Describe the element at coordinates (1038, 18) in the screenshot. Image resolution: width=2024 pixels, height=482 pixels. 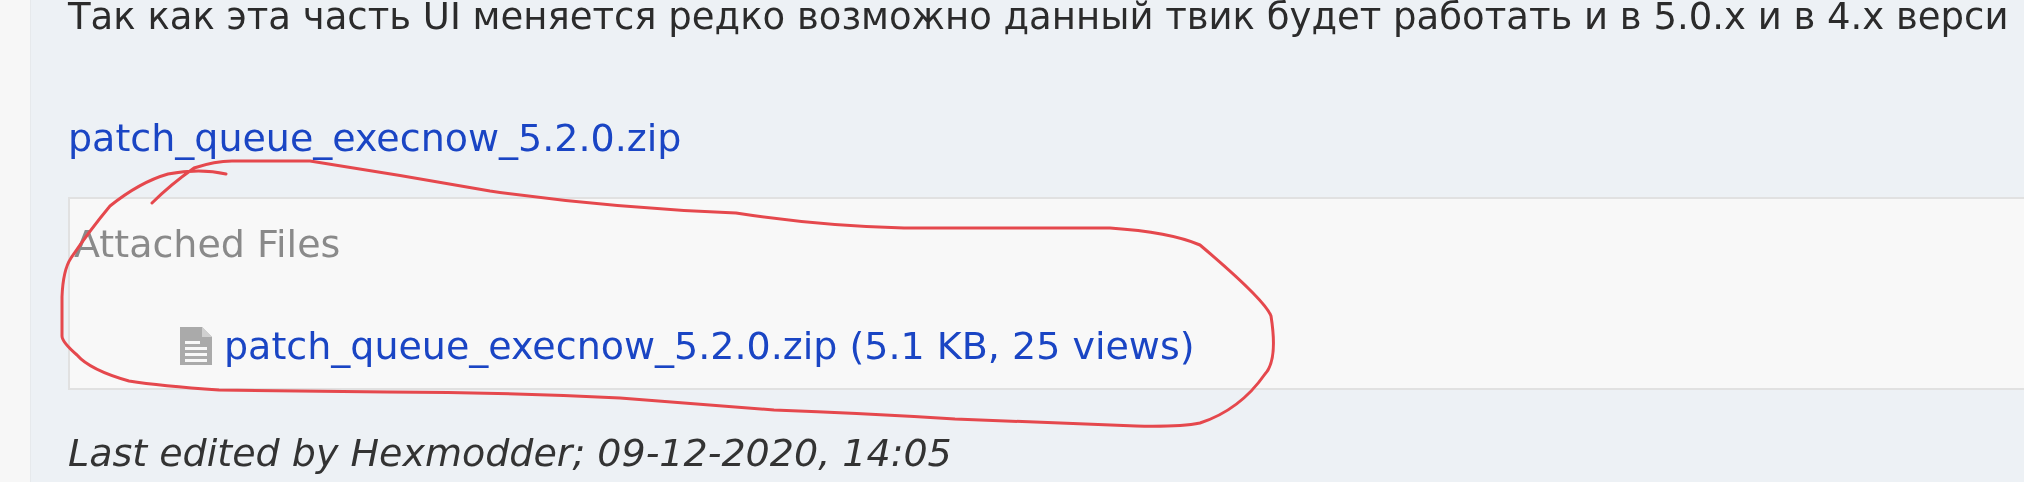
I see `post-text: Так как эта часть UI меняется редко возможно данный твик будет работать и в 5.0.x и в 4.x верси` at that location.